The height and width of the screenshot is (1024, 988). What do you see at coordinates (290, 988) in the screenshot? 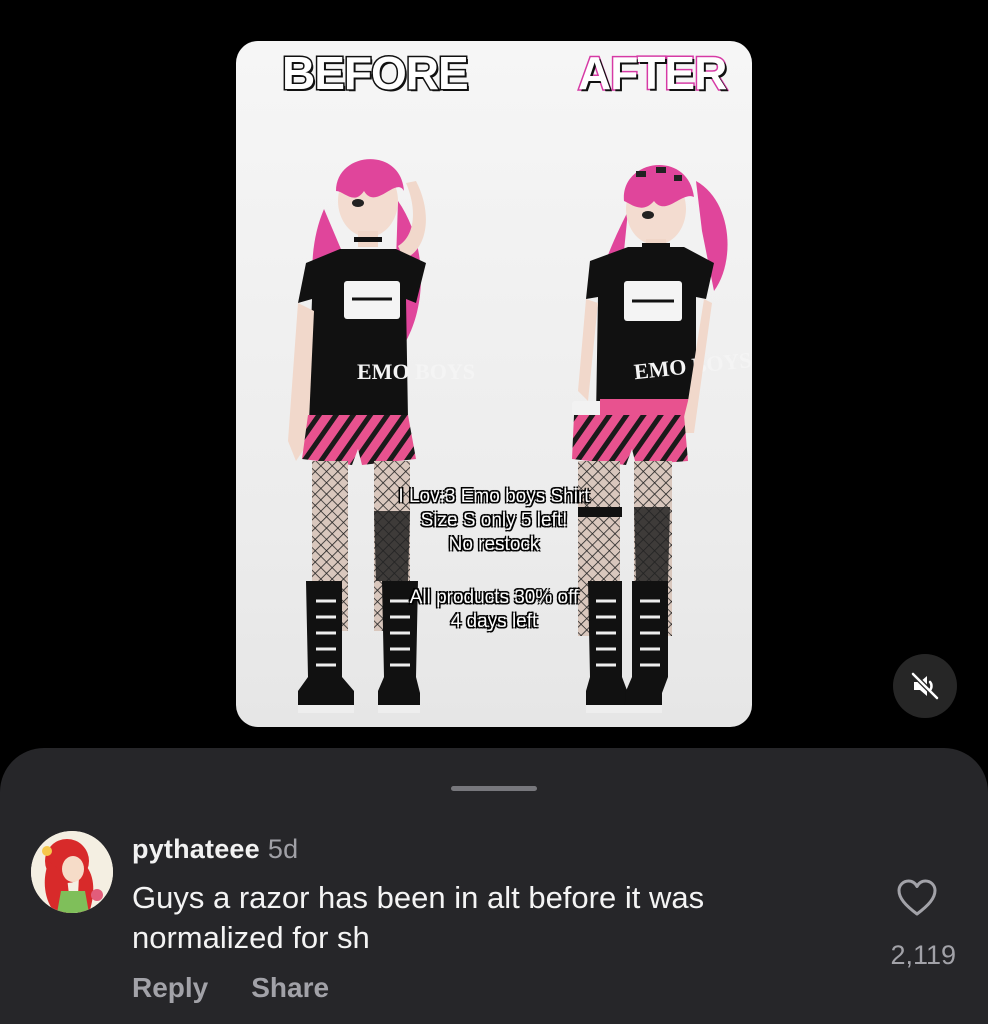
I see `share-button: Share` at bounding box center [290, 988].